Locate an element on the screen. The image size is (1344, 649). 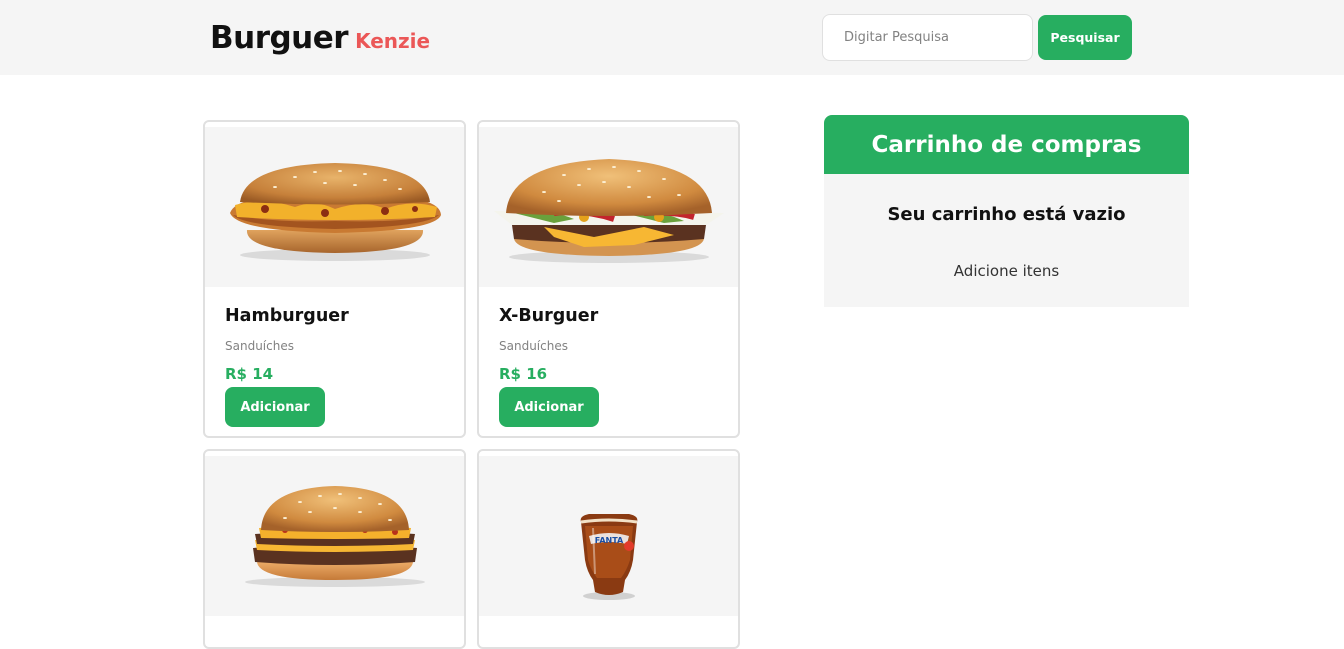
product-card: FANTA is located at coordinates (608, 549).